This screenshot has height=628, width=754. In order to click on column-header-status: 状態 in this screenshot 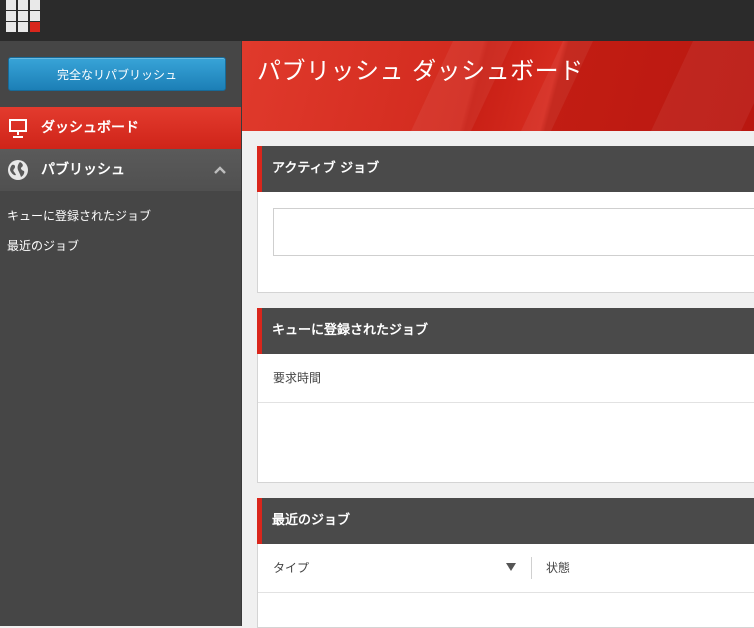, I will do `click(558, 568)`.